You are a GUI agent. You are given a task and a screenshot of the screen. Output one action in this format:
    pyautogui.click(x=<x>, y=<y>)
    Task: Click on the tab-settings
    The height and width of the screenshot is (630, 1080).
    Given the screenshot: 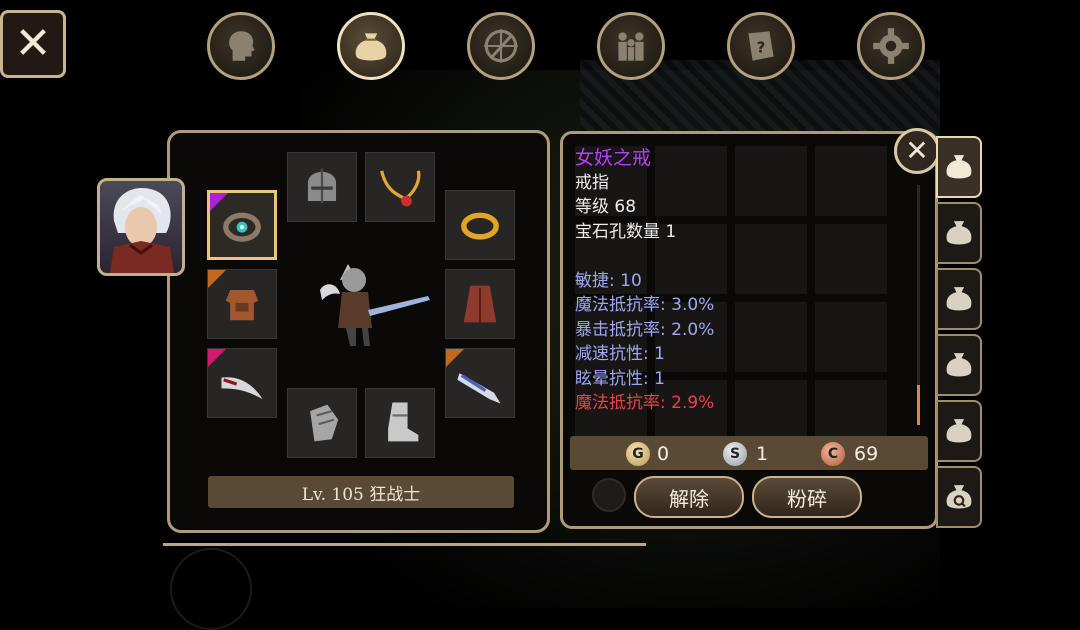 What is the action you would take?
    pyautogui.click(x=891, y=46)
    